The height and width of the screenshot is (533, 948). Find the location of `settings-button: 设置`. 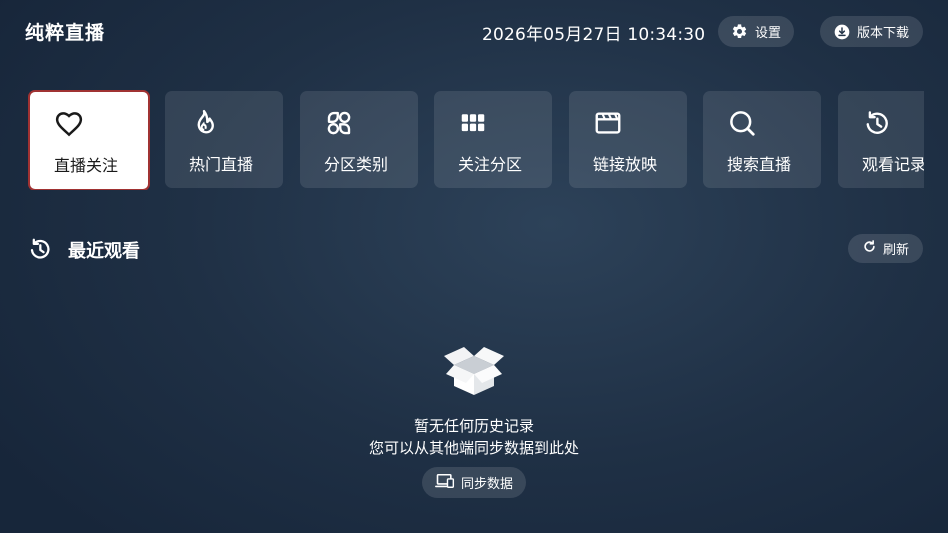

settings-button: 设置 is located at coordinates (756, 31).